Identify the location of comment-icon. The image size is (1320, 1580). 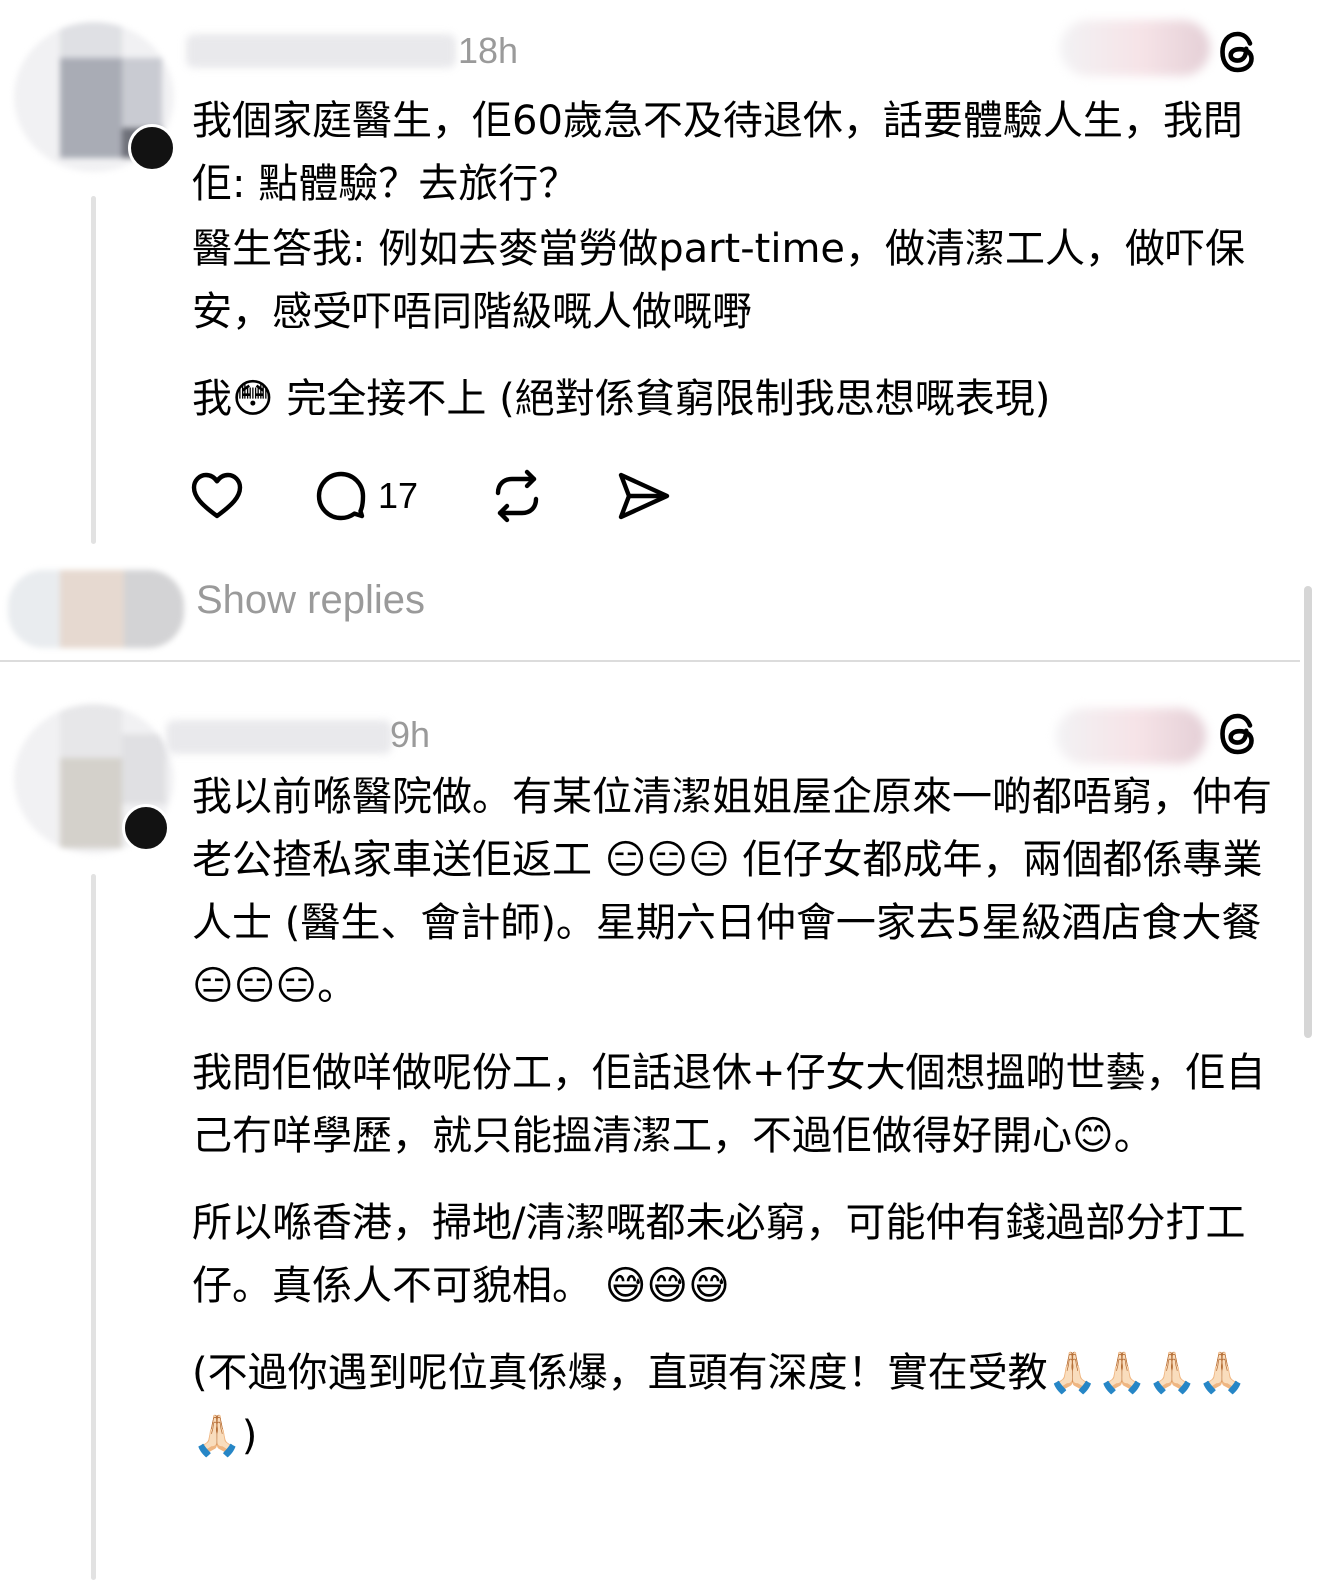
(341, 496).